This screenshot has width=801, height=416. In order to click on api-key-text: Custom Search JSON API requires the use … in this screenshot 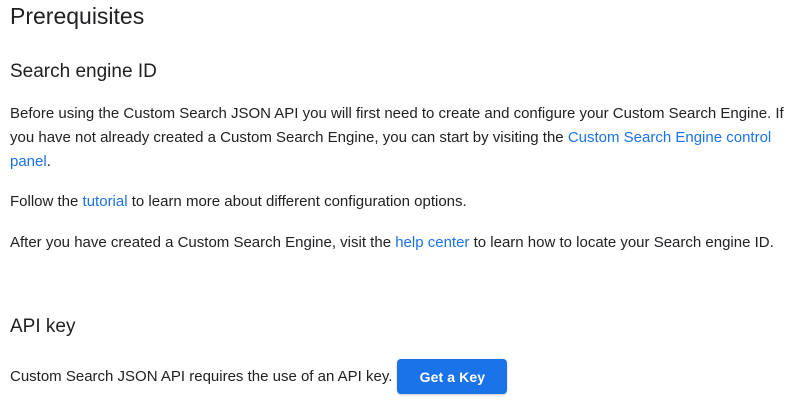, I will do `click(201, 376)`.